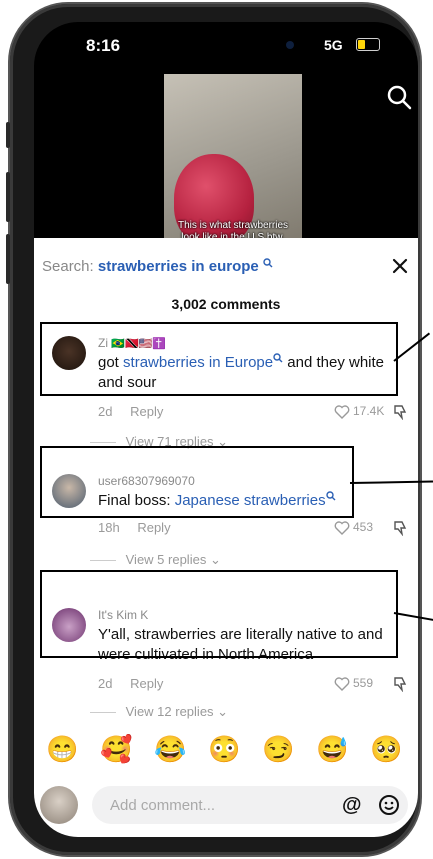 This screenshot has width=433, height=859. What do you see at coordinates (178, 266) in the screenshot?
I see `search-query: strawberries in europe` at bounding box center [178, 266].